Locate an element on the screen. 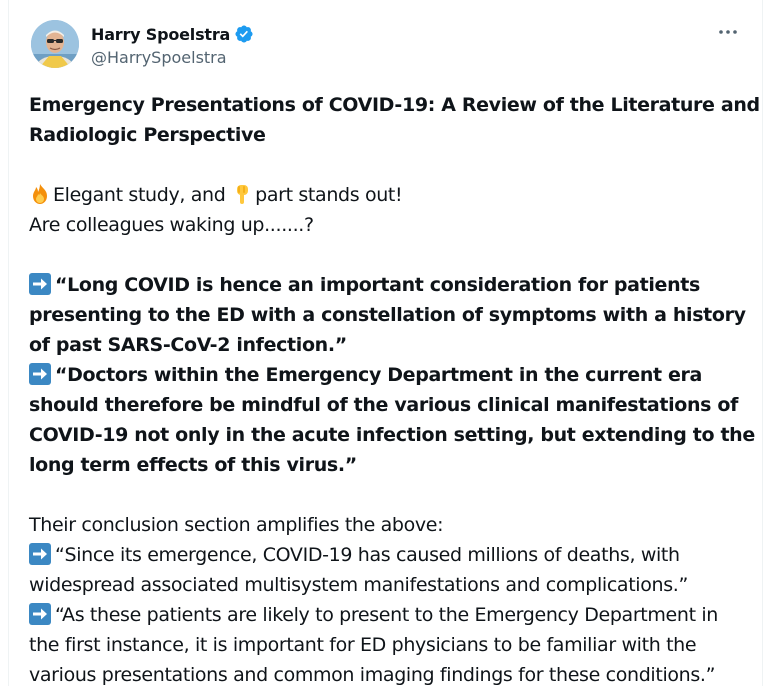 Image resolution: width=764 pixels, height=686 pixels. fire-emoji is located at coordinates (40, 194).